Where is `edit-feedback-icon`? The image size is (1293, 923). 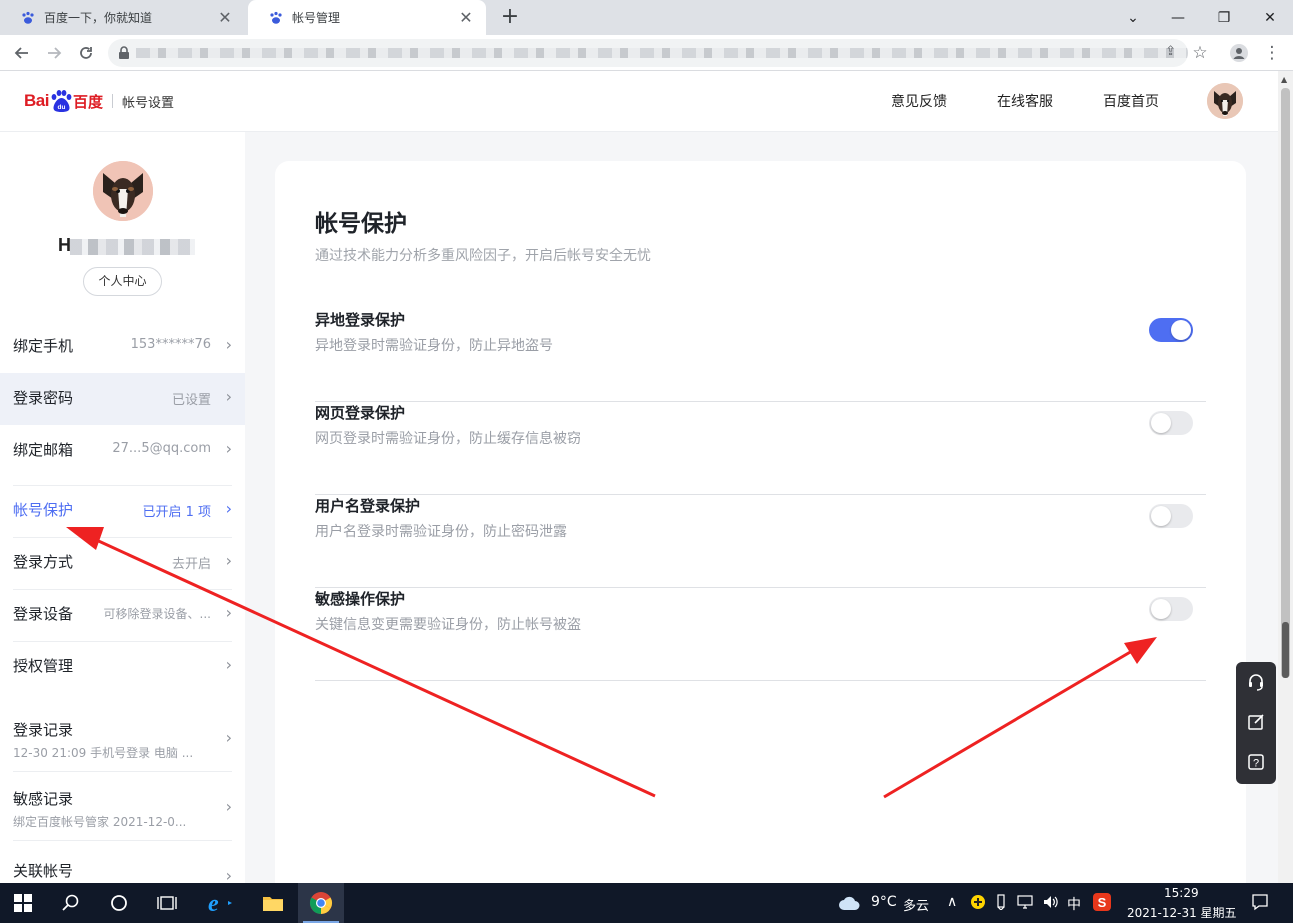
edit-feedback-icon is located at coordinates (1256, 722).